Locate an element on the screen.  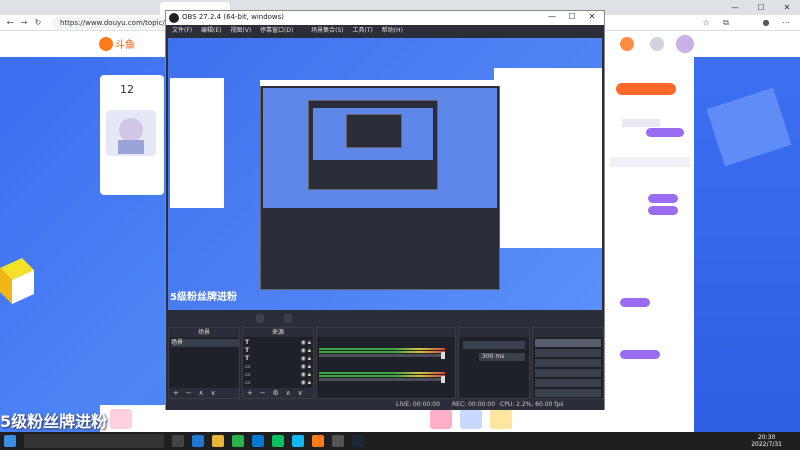
obs-maximize-button: ☐ is located at coordinates (572, 16).